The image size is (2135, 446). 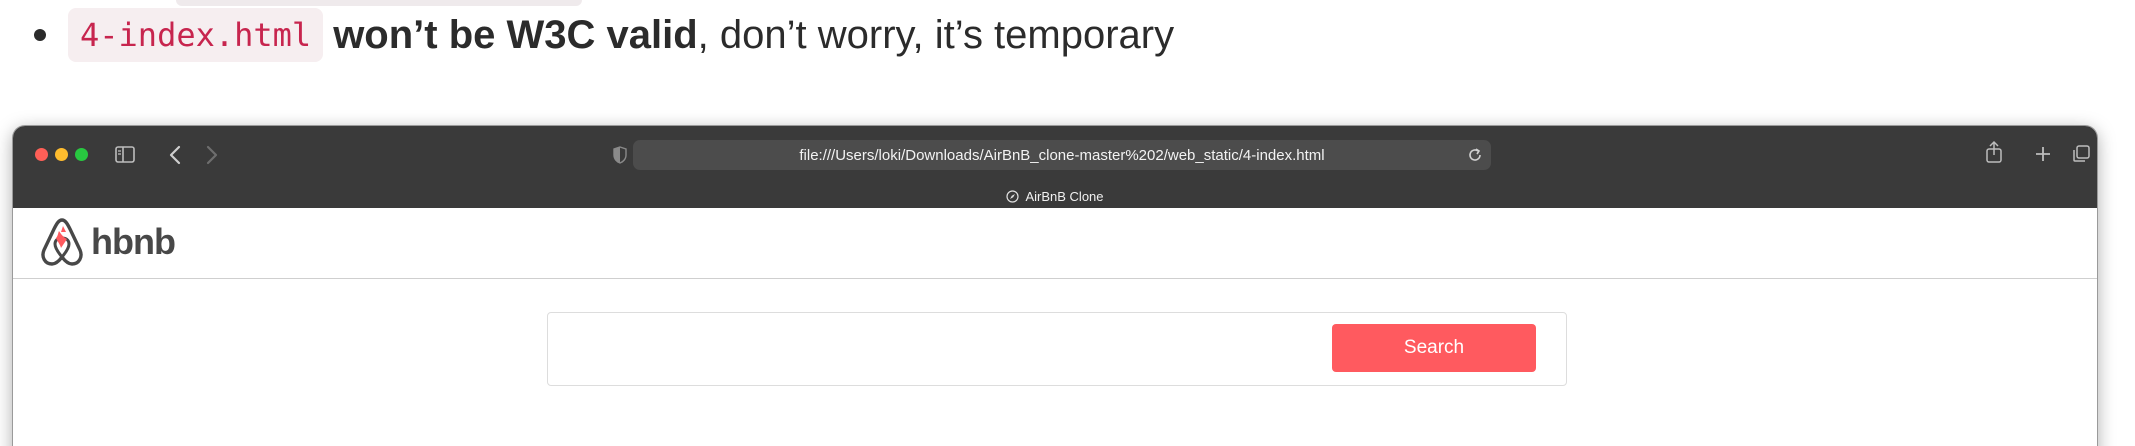 I want to click on forward-icon, so click(x=212, y=155).